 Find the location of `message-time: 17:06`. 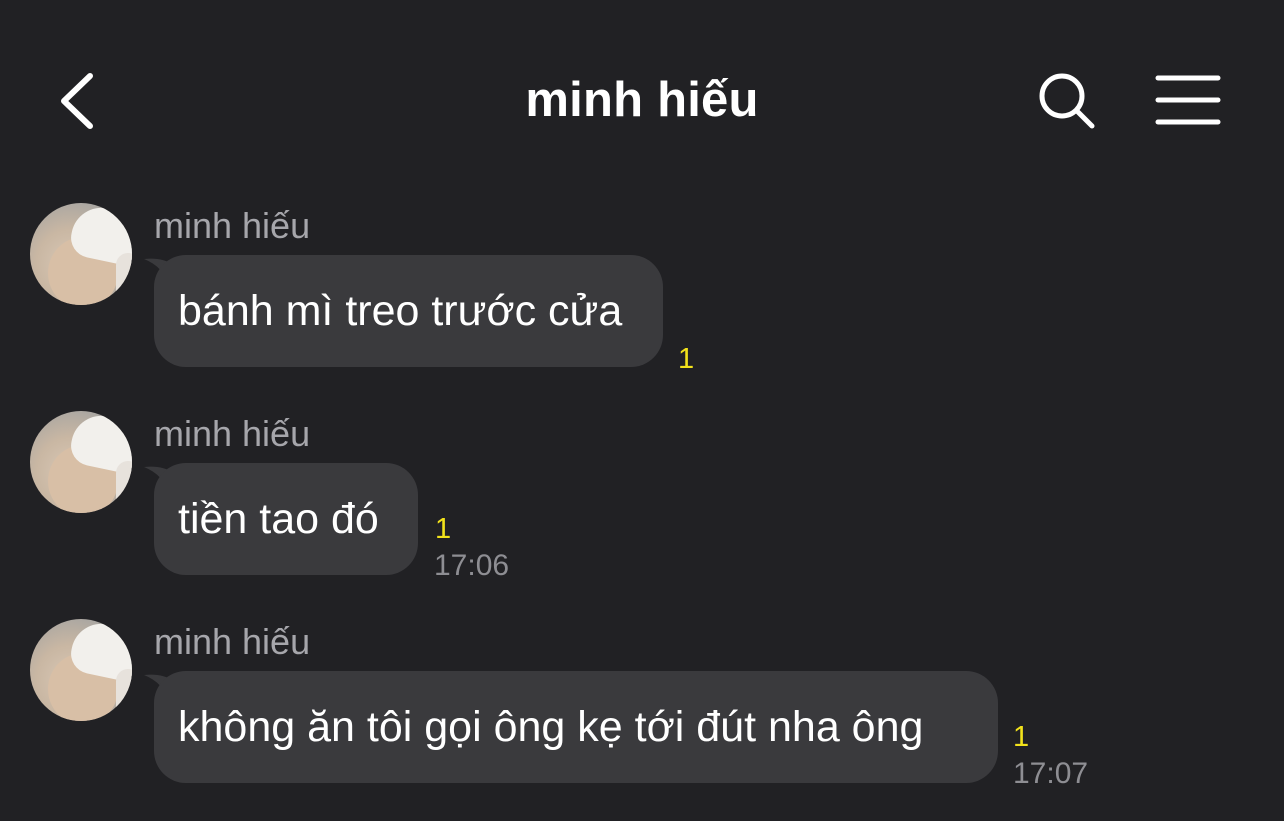

message-time: 17:06 is located at coordinates (472, 565).